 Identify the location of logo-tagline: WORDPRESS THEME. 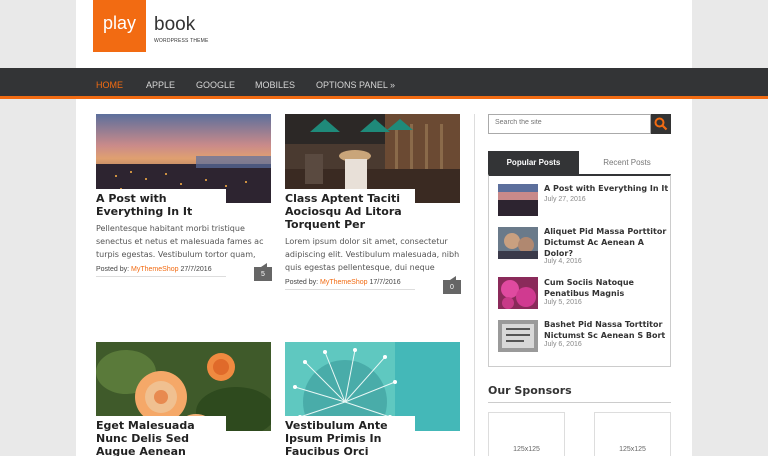
(181, 41).